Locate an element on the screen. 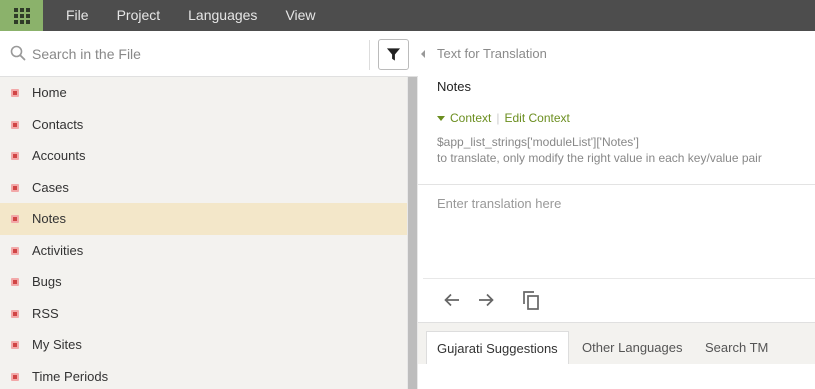 This screenshot has width=815, height=389. list-item-label: My Sites is located at coordinates (57, 344).